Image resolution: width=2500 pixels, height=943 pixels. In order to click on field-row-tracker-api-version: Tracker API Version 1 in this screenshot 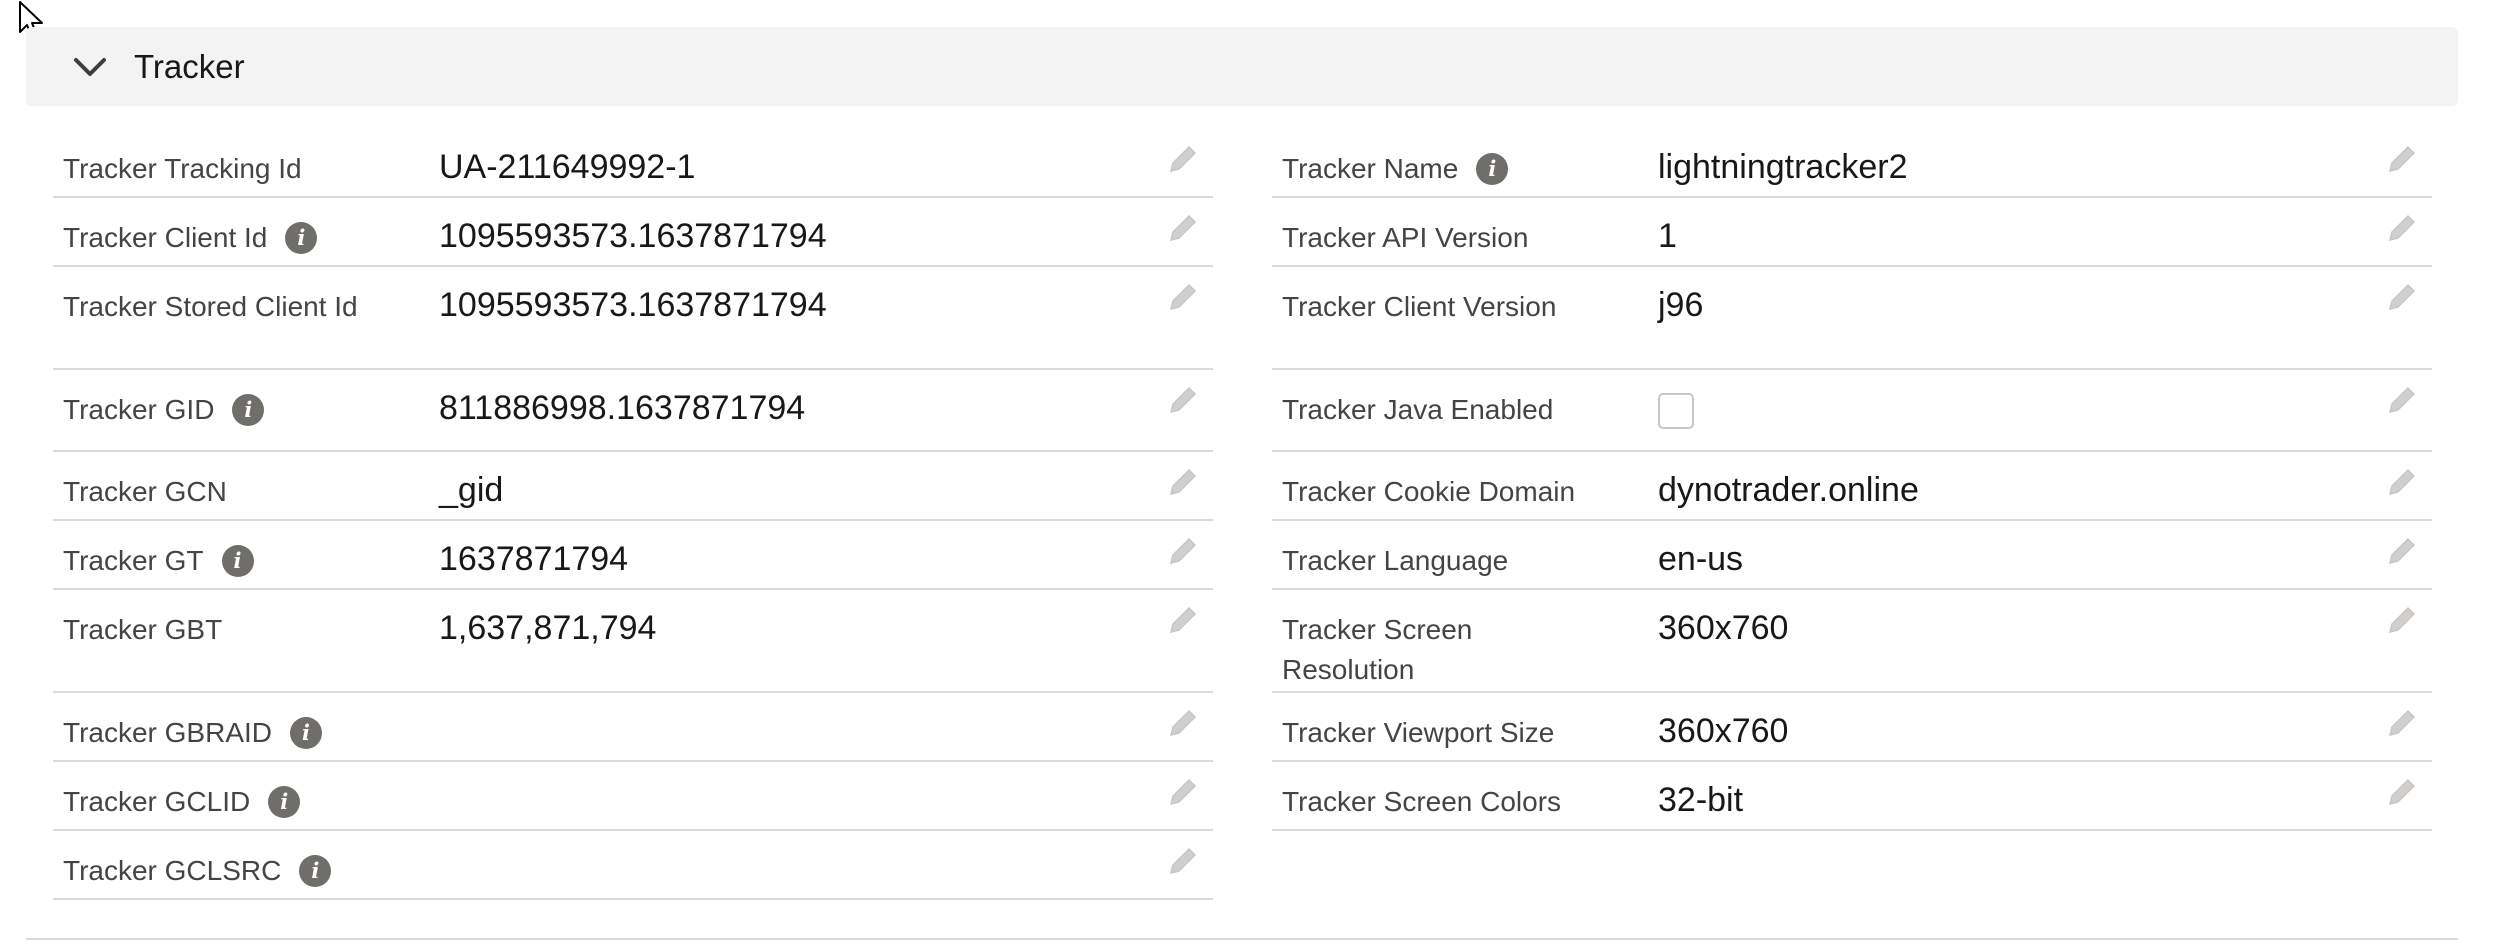, I will do `click(1852, 232)`.